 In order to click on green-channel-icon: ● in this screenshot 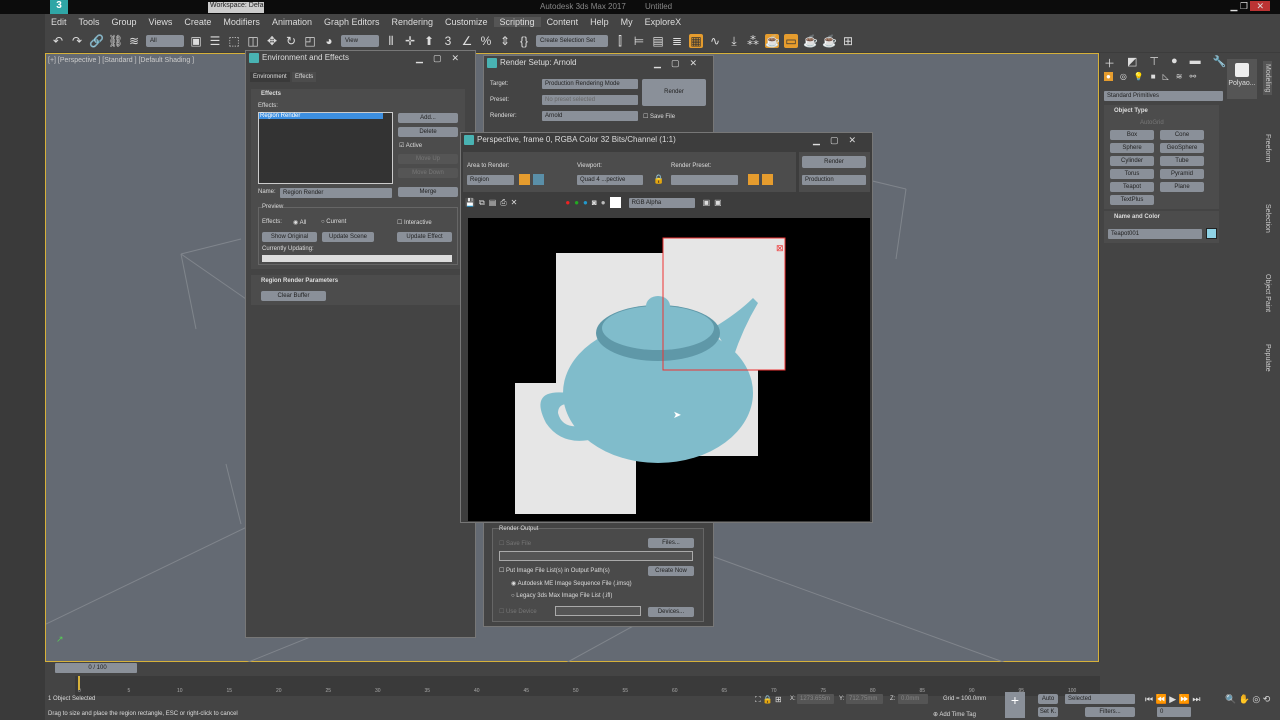, I will do `click(576, 202)`.